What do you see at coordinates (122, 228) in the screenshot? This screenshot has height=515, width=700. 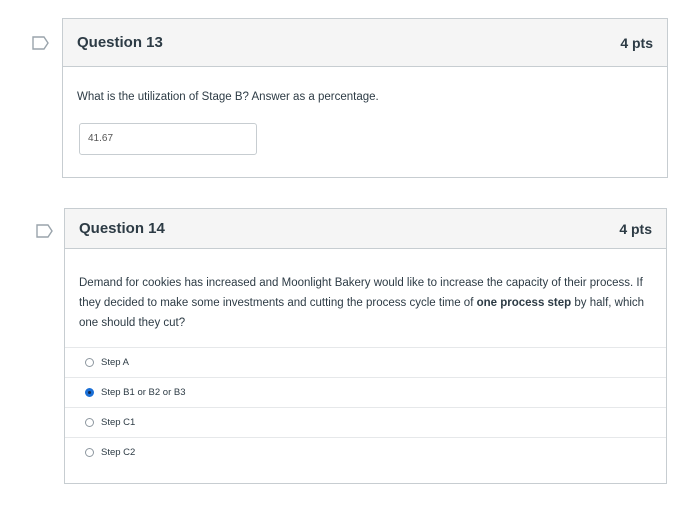 I see `question-title: Question 14` at bounding box center [122, 228].